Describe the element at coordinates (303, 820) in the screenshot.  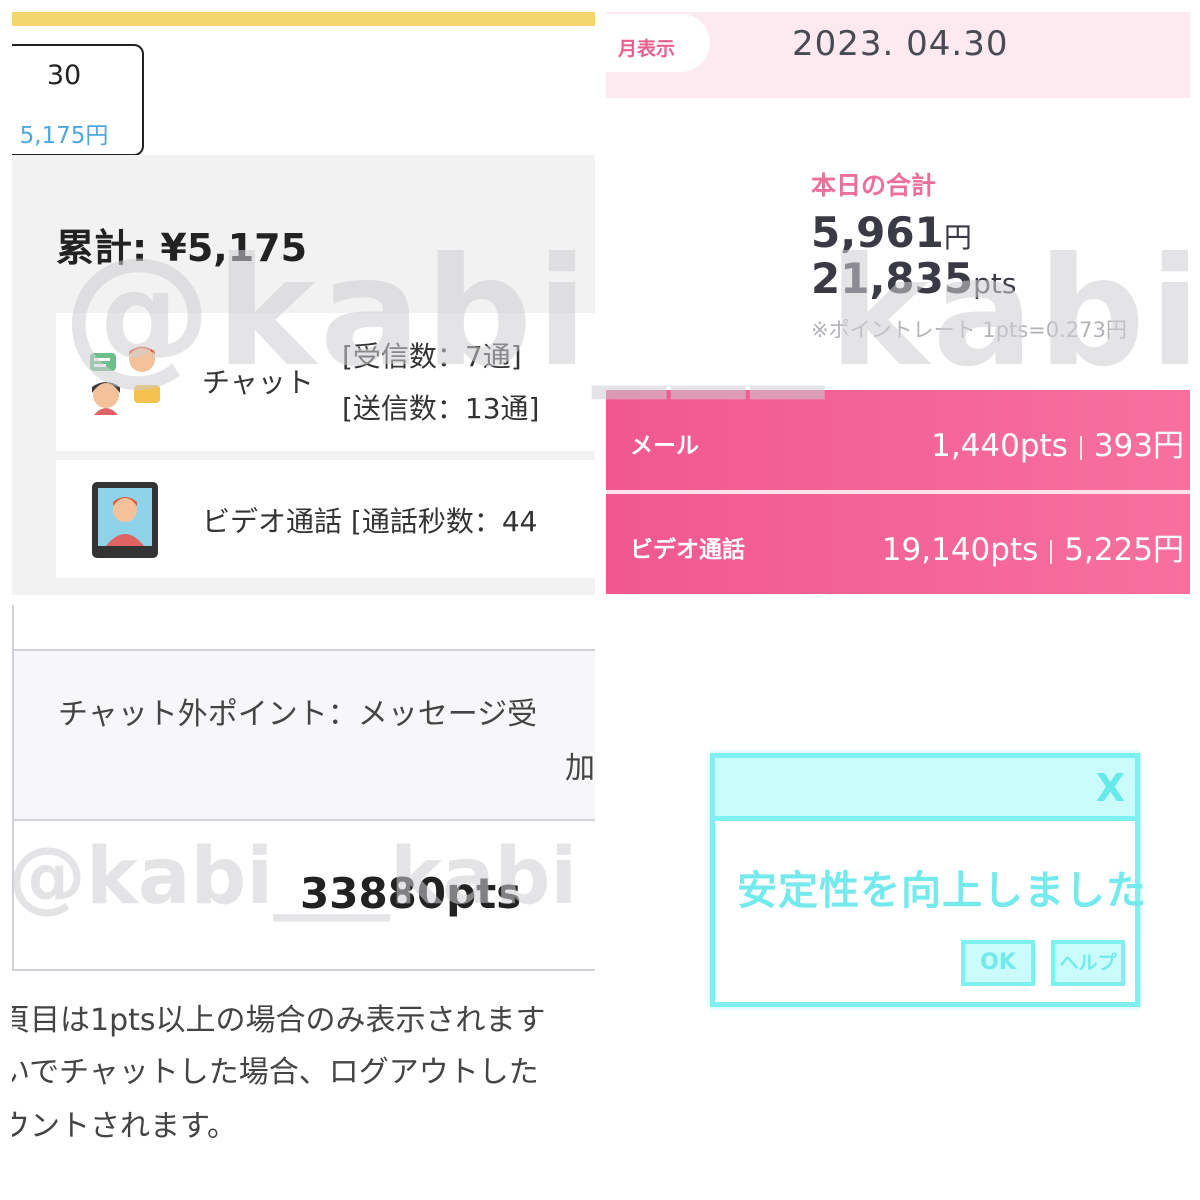
I see `table-divider-middle` at that location.